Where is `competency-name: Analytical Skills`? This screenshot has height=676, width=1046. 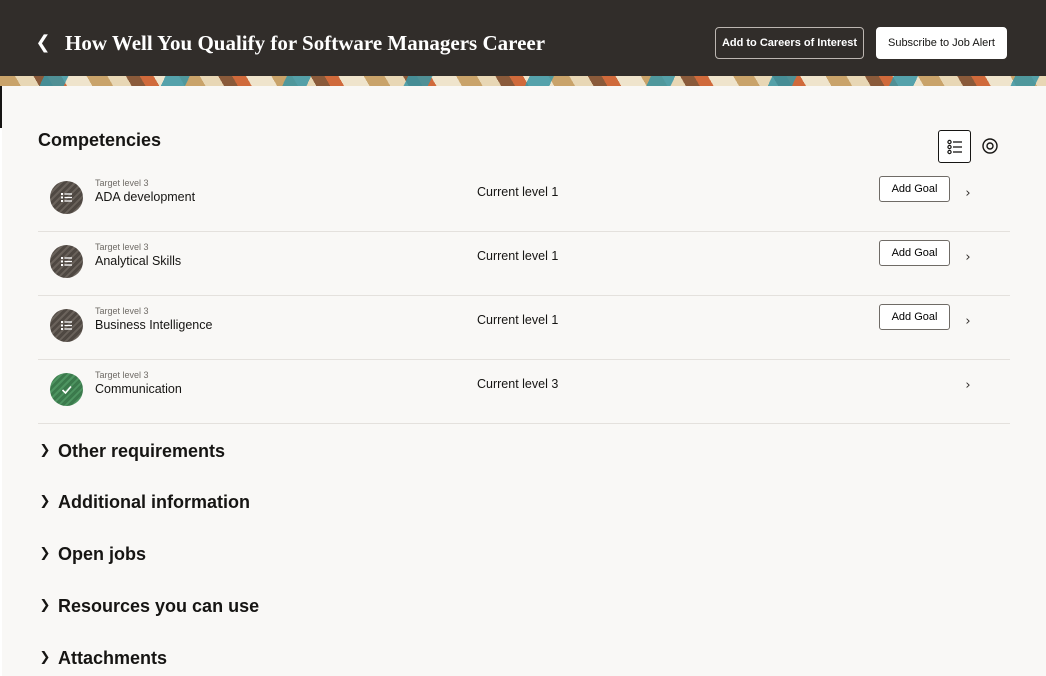
competency-name: Analytical Skills is located at coordinates (138, 261).